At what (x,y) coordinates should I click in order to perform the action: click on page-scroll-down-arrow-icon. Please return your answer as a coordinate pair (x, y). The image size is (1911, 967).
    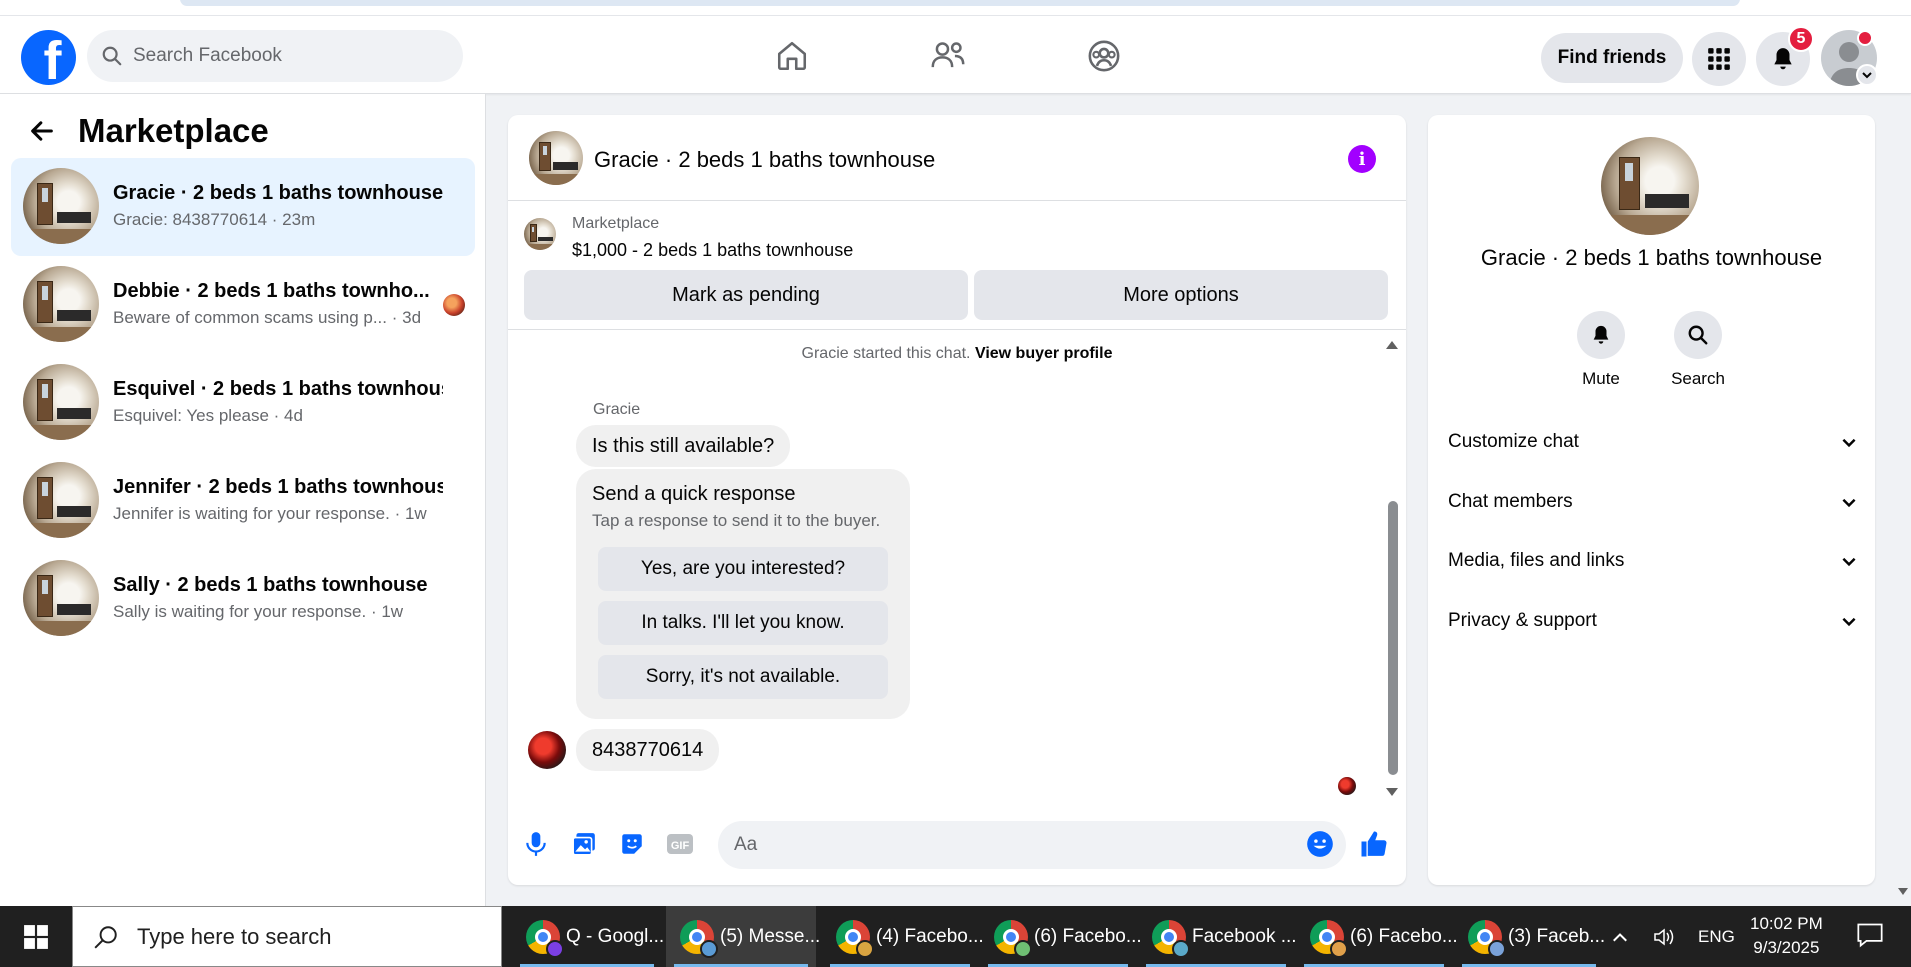
    Looking at the image, I should click on (1903, 891).